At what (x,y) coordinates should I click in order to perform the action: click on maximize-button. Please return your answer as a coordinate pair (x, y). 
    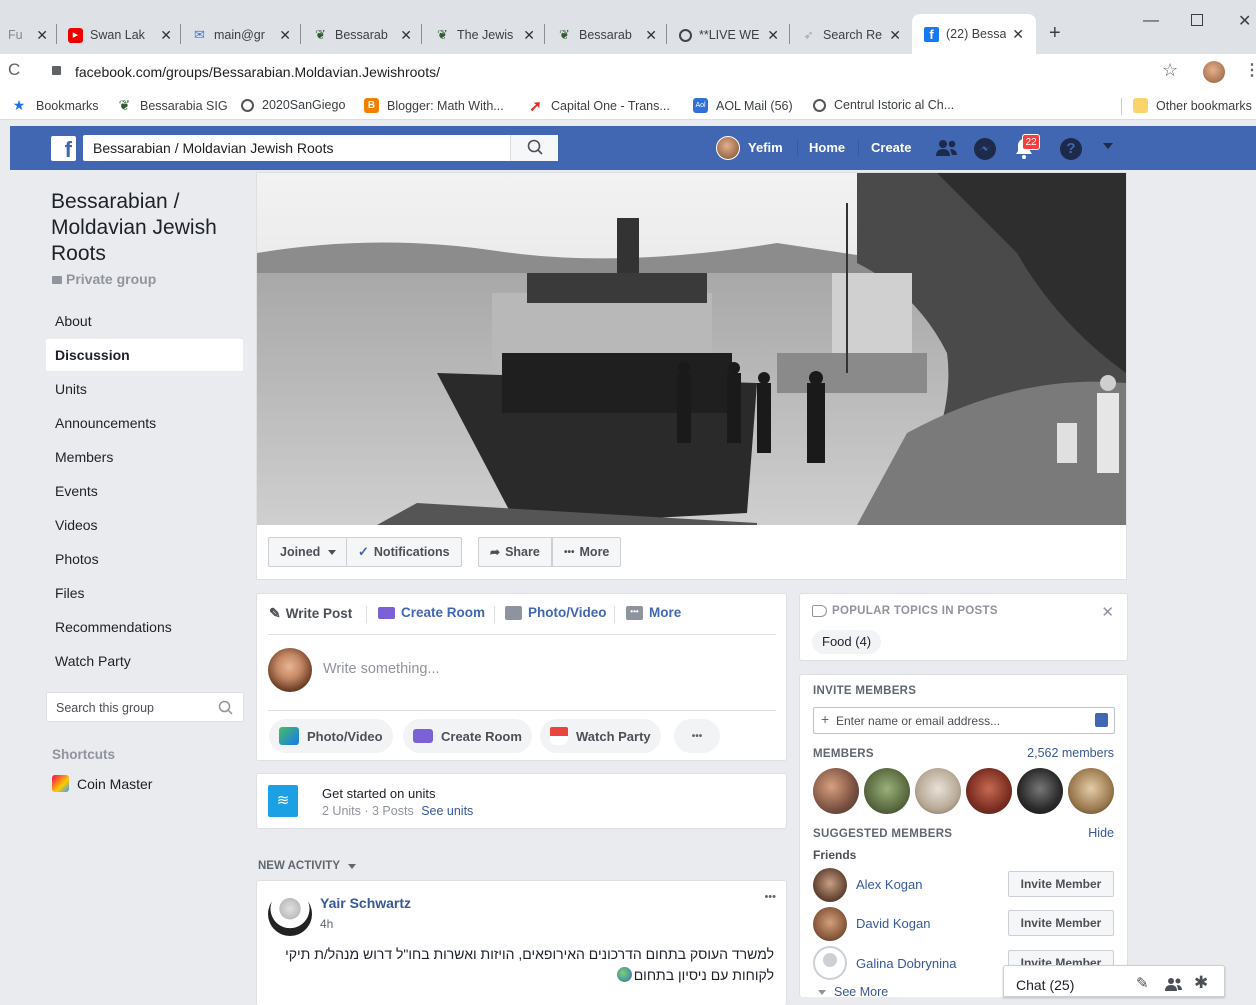
    Looking at the image, I should click on (1197, 20).